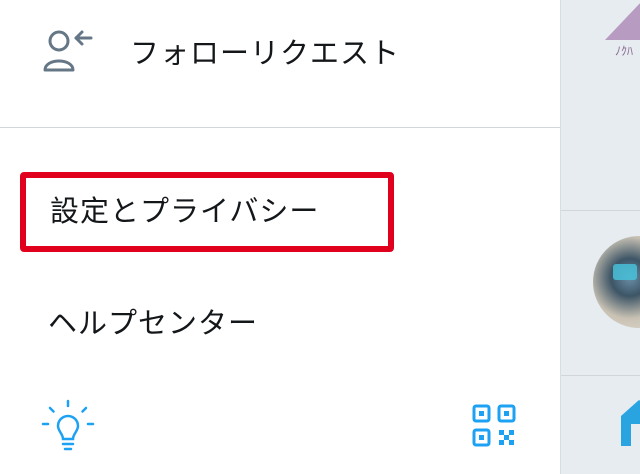 This screenshot has height=474, width=640. I want to click on lightbulb-icon, so click(68, 426).